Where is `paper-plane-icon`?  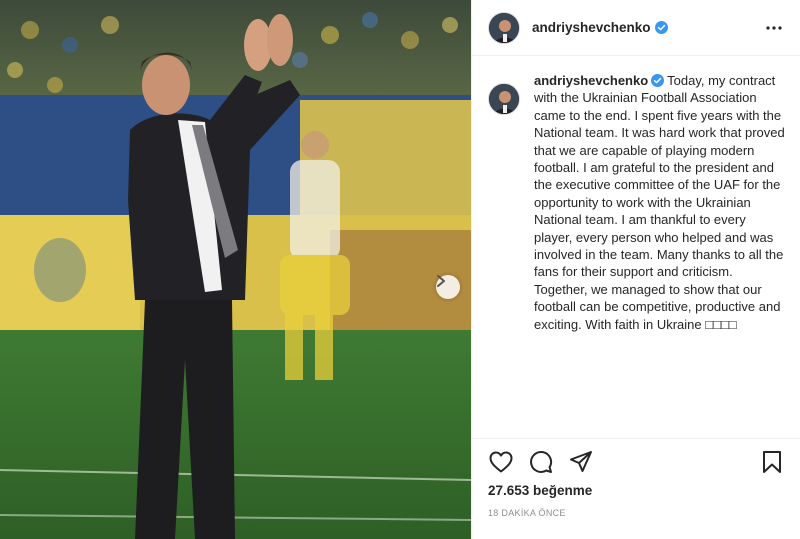
paper-plane-icon is located at coordinates (581, 461).